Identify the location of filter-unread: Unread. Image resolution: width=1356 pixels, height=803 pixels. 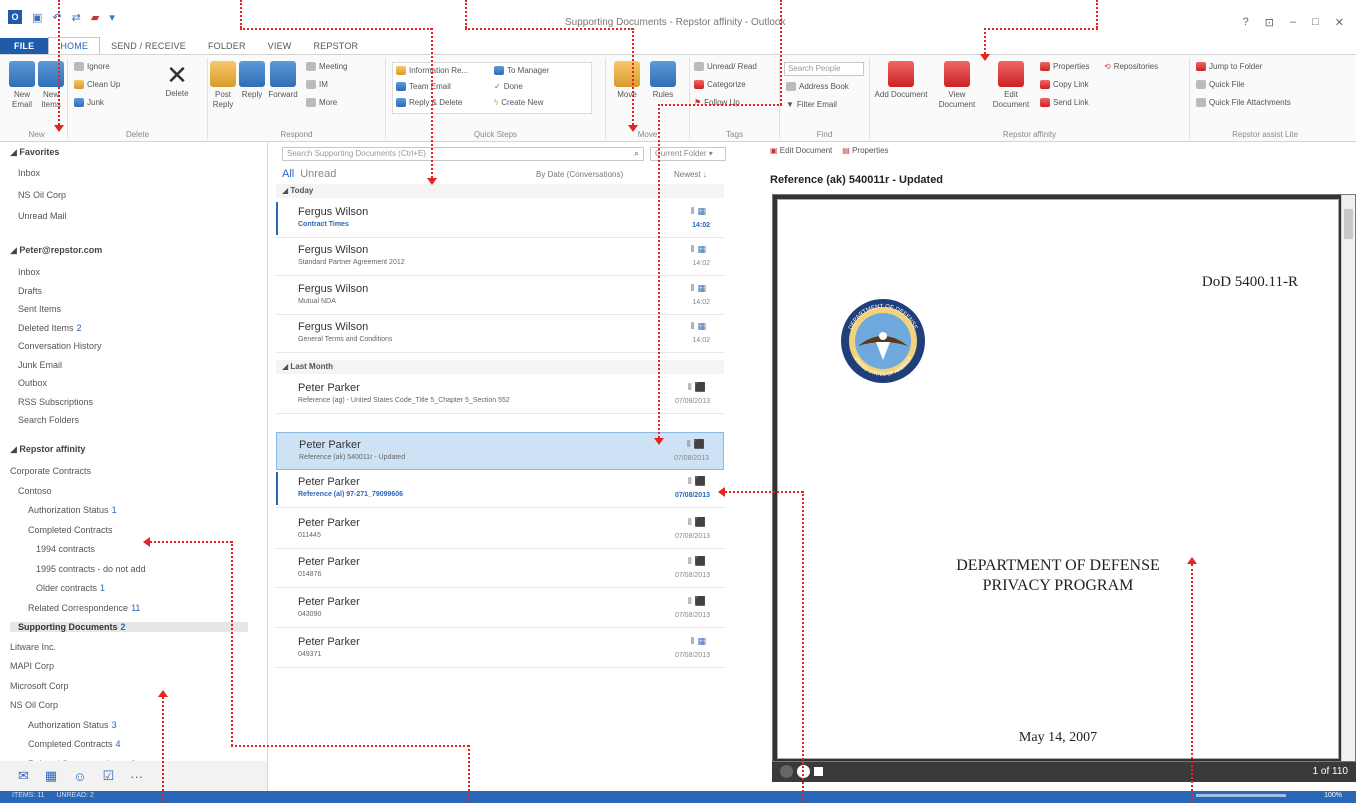
(318, 174).